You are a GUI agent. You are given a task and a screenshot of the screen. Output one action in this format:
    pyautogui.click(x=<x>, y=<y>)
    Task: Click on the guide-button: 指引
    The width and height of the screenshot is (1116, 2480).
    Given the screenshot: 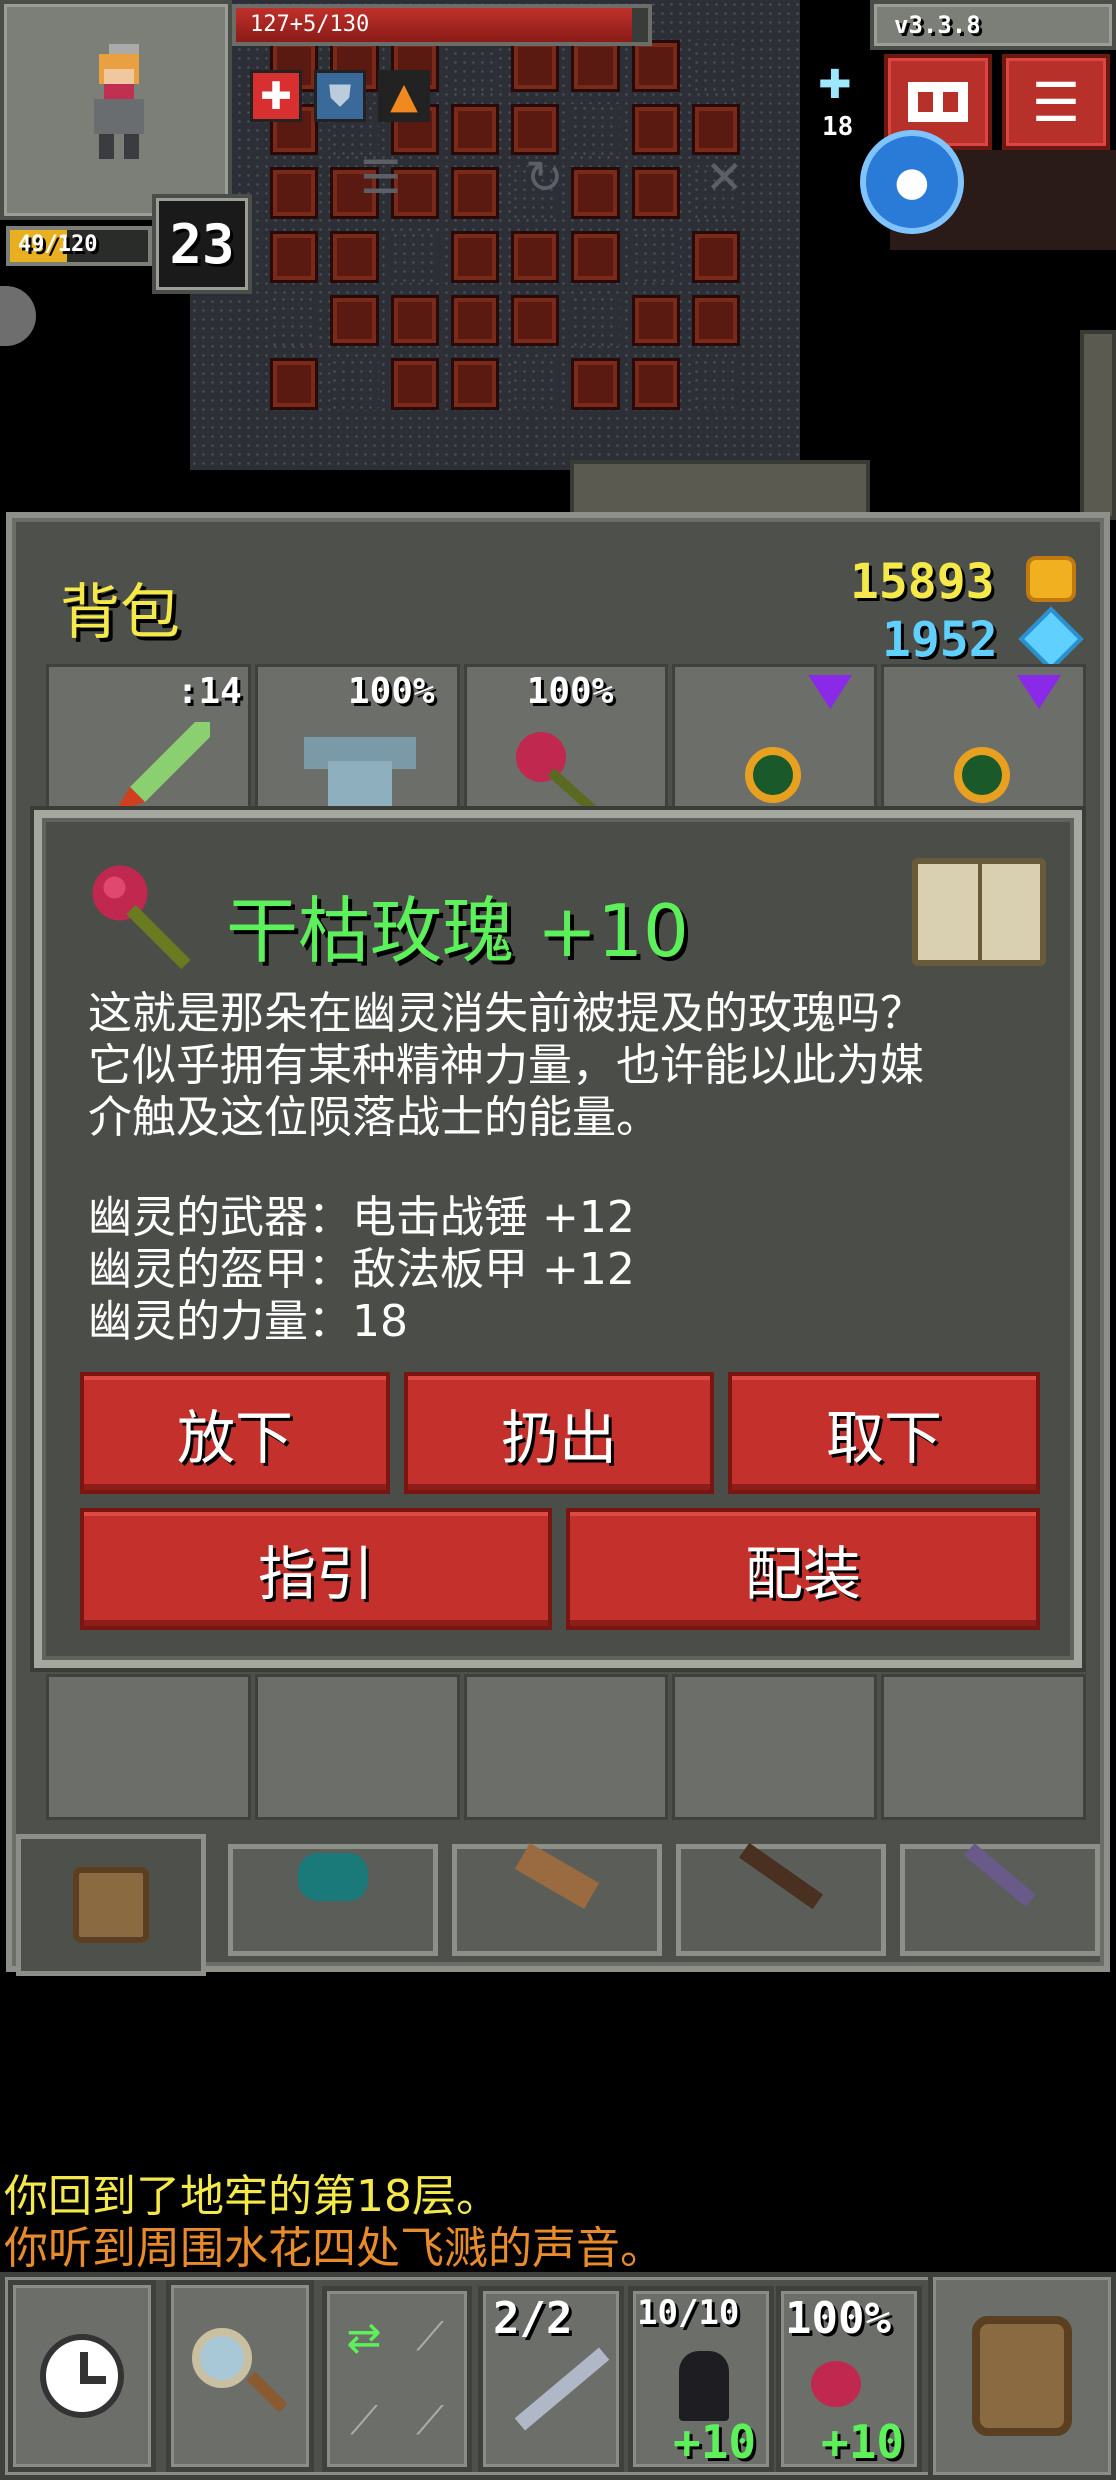 What is the action you would take?
    pyautogui.click(x=316, y=1569)
    